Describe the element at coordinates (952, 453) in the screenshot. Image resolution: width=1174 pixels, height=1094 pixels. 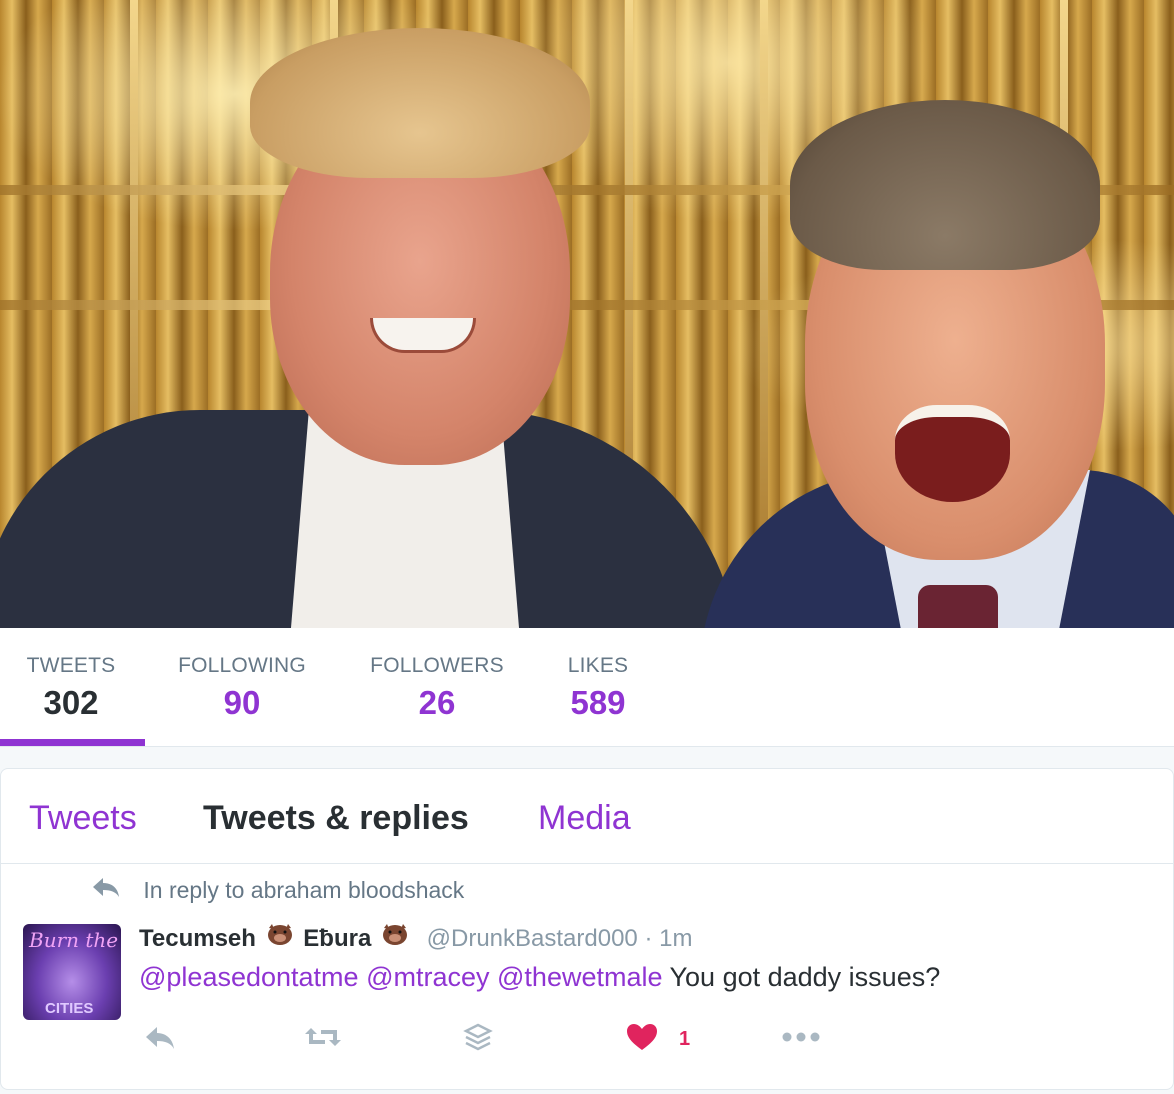
I see `person-right-mouth` at that location.